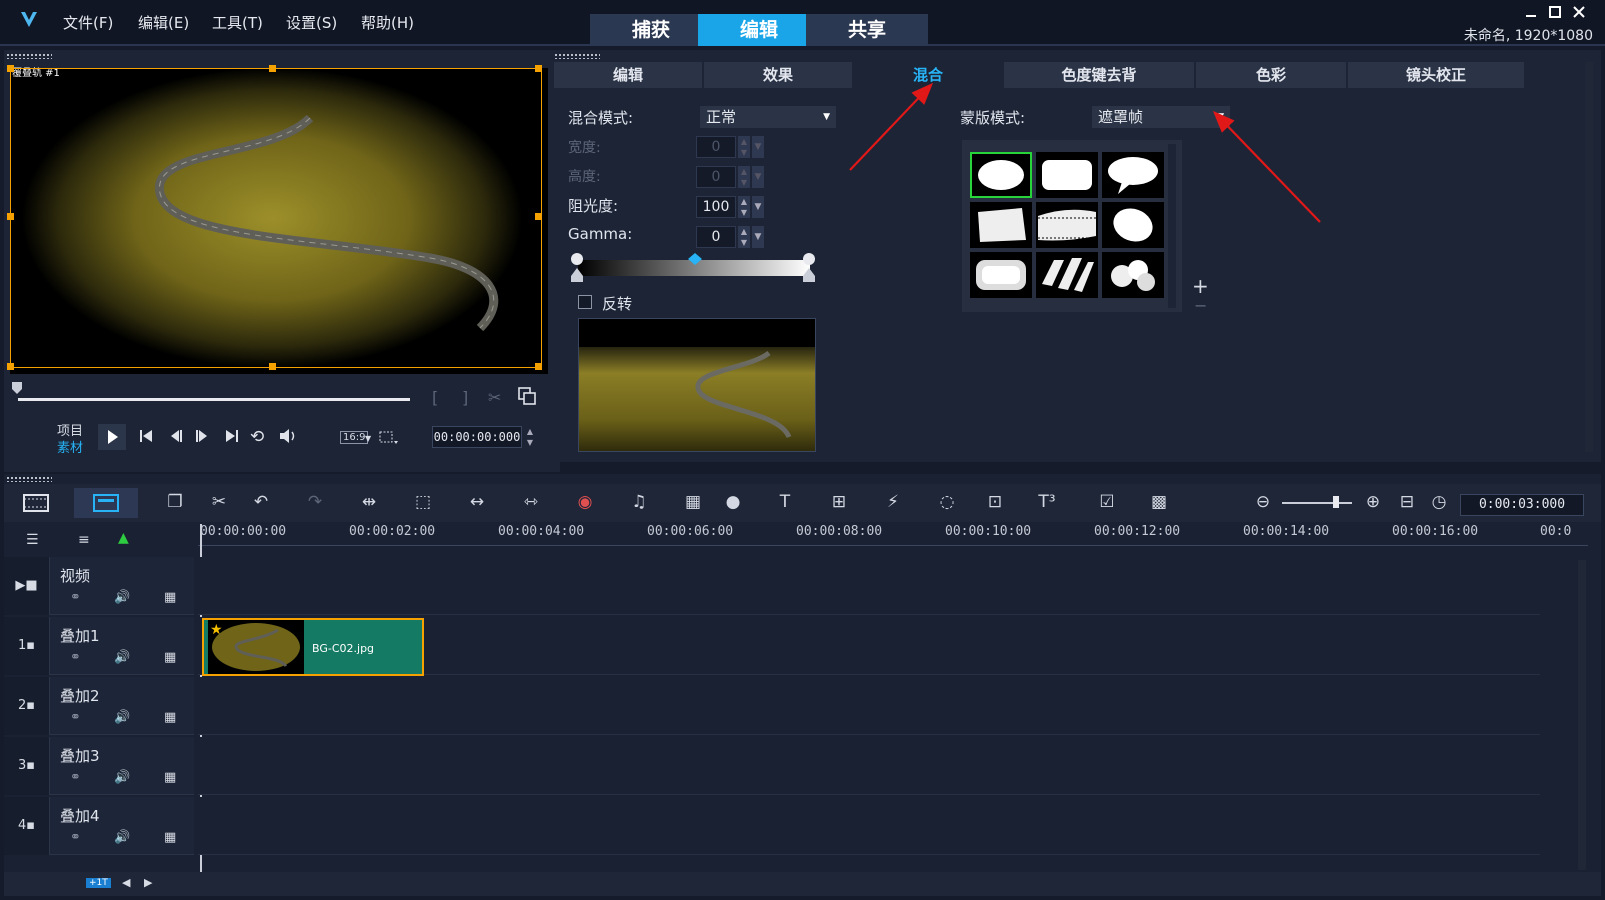 This screenshot has width=1605, height=900. Describe the element at coordinates (988, 531) in the screenshot. I see `ruler-tick-label: 00:00:10:00` at that location.